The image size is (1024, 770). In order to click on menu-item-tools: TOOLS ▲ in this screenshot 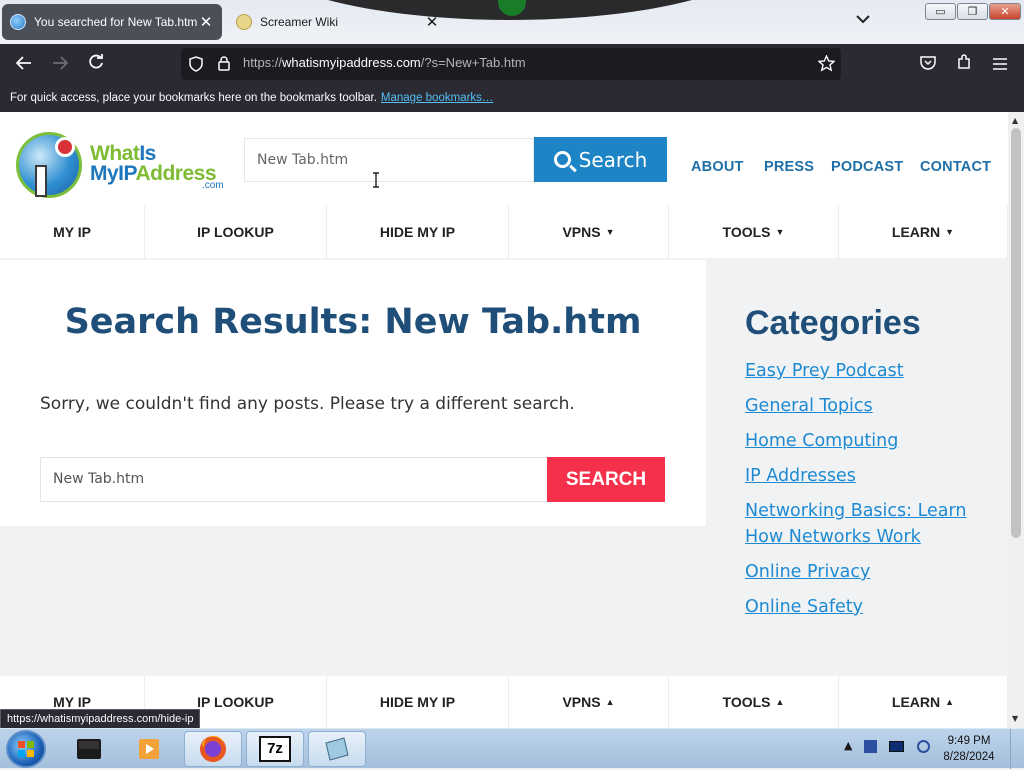, I will do `click(754, 702)`.